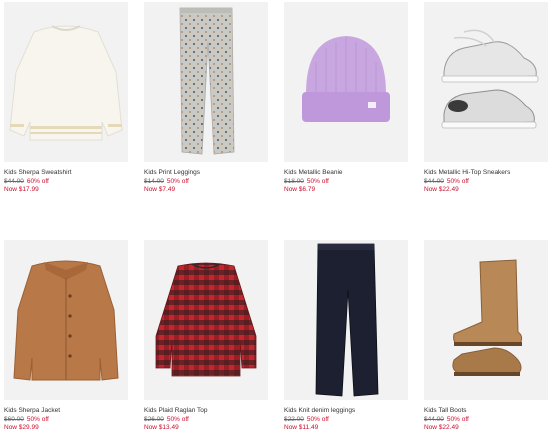  Describe the element at coordinates (346, 79) in the screenshot. I see `beanie-icon` at that location.